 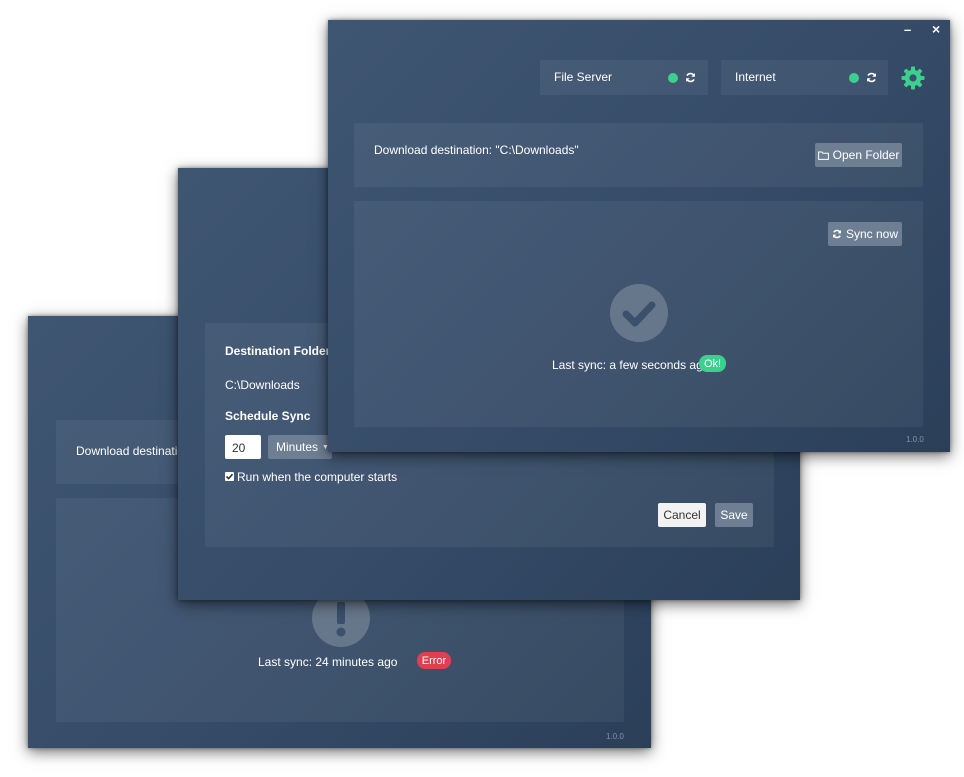 I want to click on sync-now-label: Sync now, so click(x=872, y=234).